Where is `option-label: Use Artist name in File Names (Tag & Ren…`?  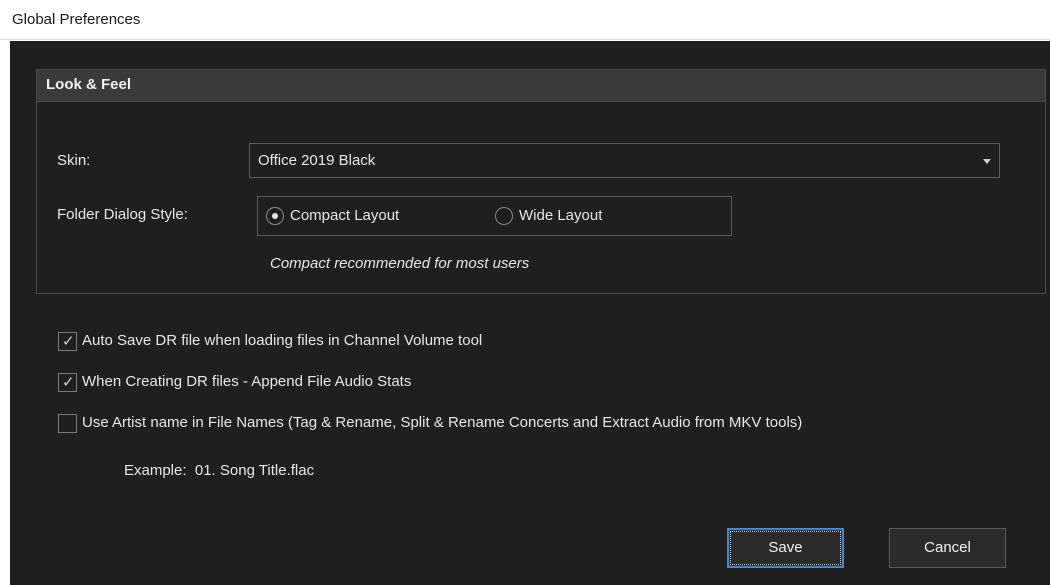 option-label: Use Artist name in File Names (Tag & Ren… is located at coordinates (442, 422).